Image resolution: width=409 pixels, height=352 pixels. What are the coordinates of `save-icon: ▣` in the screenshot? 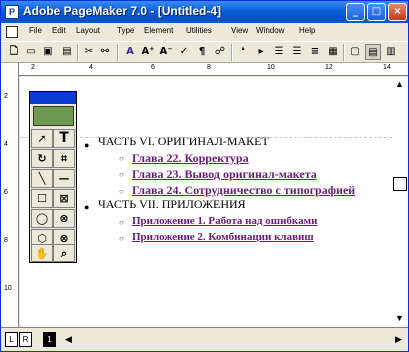 It's located at (48, 52).